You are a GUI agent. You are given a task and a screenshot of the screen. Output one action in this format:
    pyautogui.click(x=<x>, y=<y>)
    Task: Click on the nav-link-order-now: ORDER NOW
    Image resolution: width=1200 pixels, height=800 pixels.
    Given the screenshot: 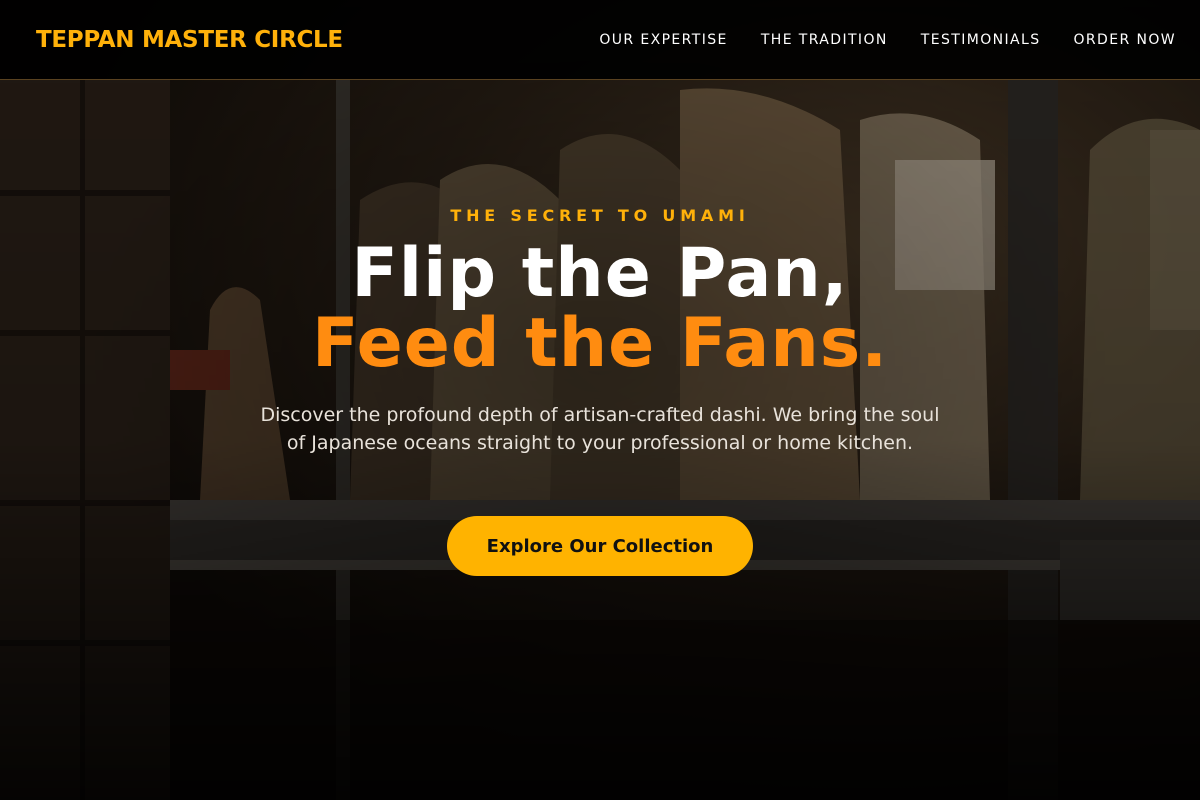 What is the action you would take?
    pyautogui.click(x=1125, y=40)
    